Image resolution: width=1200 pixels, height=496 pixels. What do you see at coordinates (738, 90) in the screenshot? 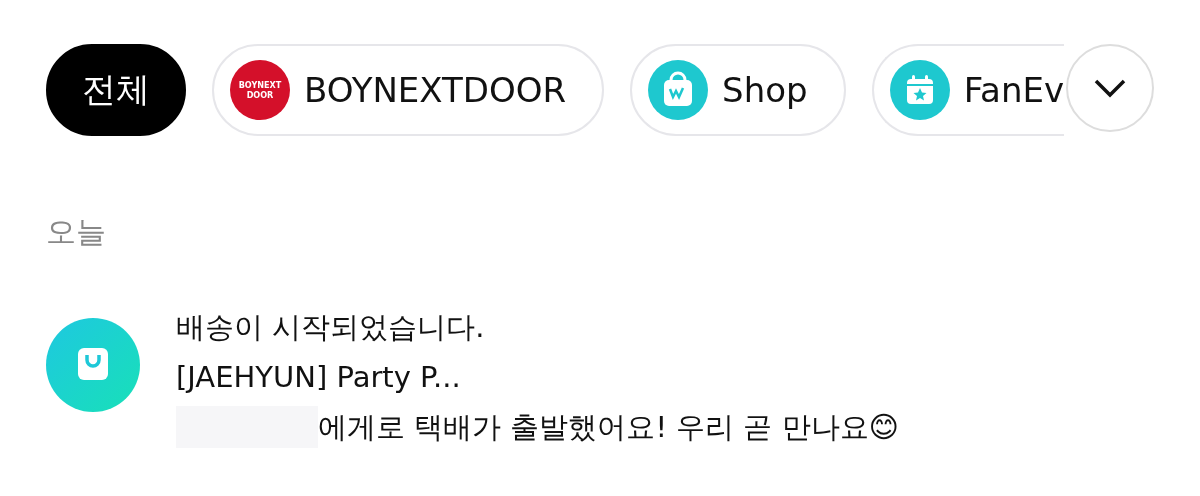
I see `filter-chip: Shop` at bounding box center [738, 90].